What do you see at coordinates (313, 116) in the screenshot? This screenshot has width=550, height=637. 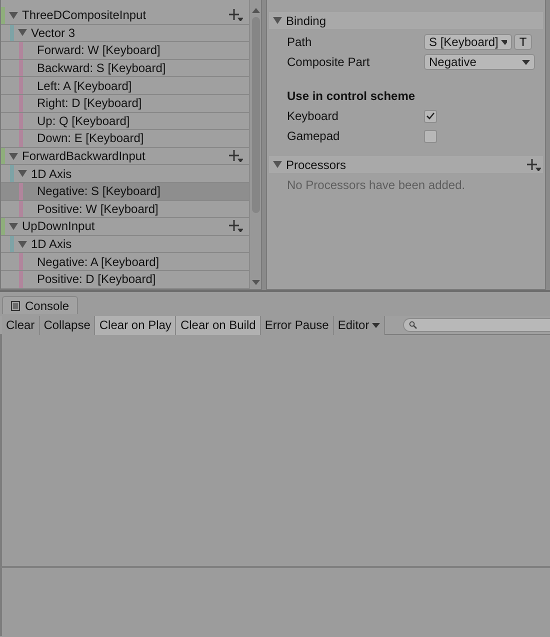 I see `checkbox-label: Keyboard` at bounding box center [313, 116].